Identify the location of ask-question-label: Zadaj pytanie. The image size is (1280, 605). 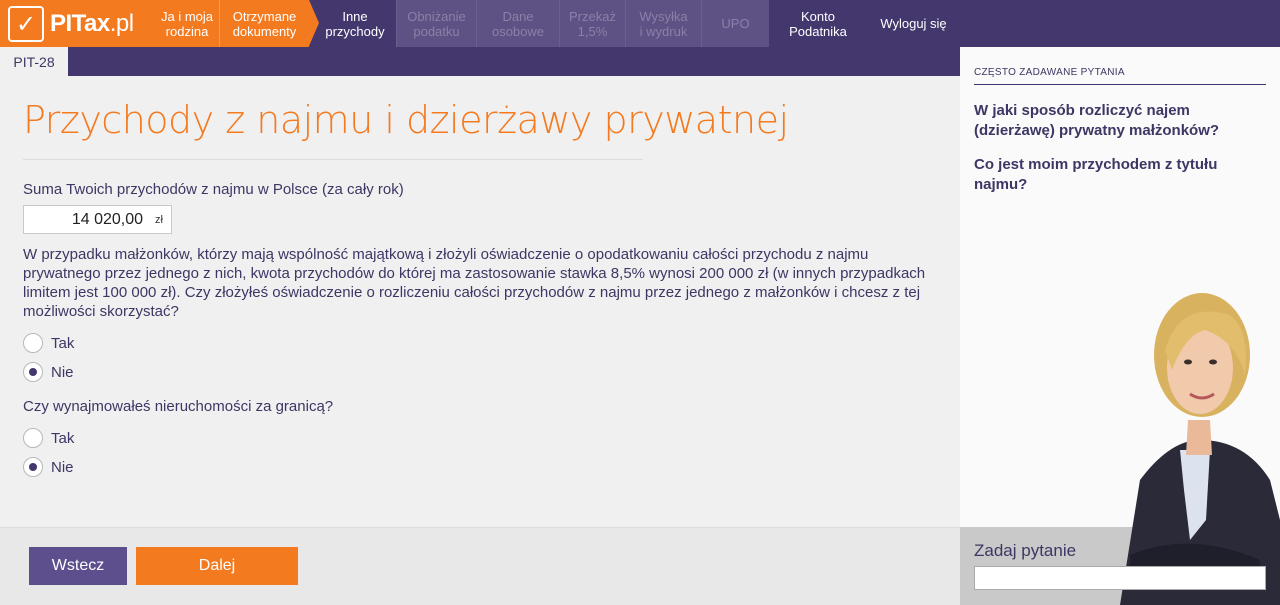
(1025, 550).